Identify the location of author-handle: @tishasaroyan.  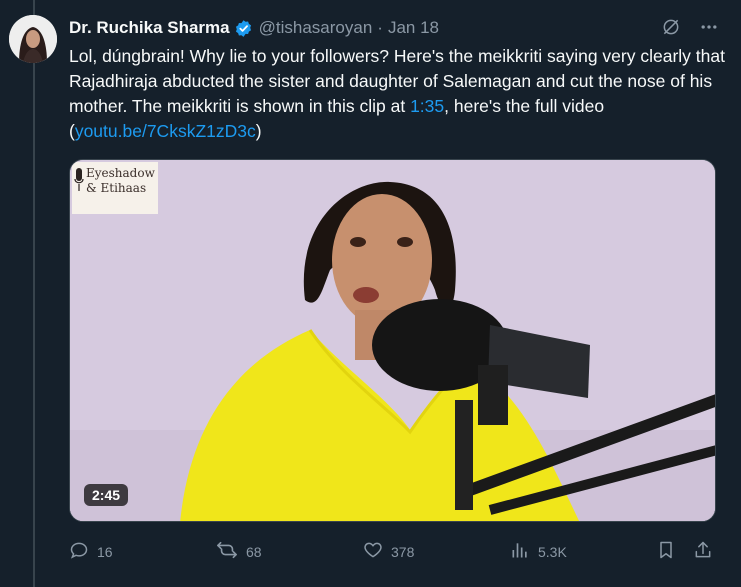
(316, 28).